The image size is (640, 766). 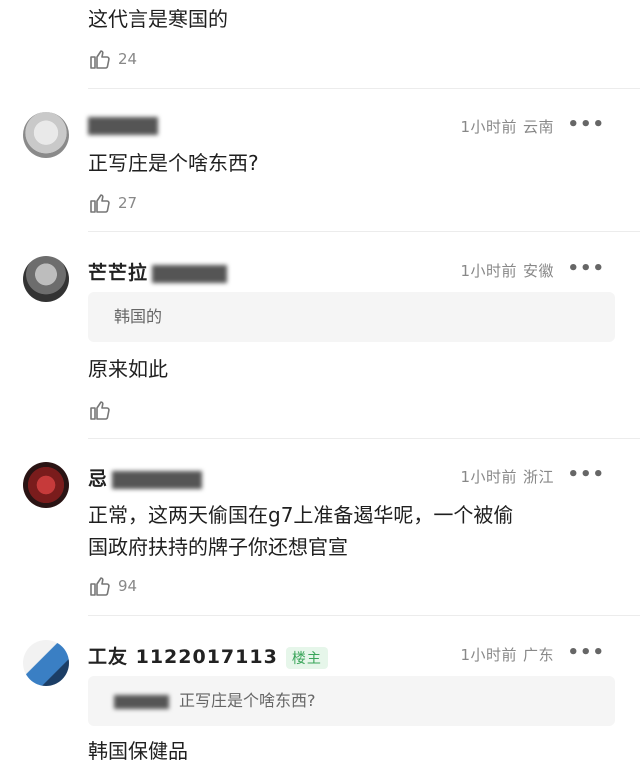 I want to click on comment-location: 云南, so click(x=538, y=127).